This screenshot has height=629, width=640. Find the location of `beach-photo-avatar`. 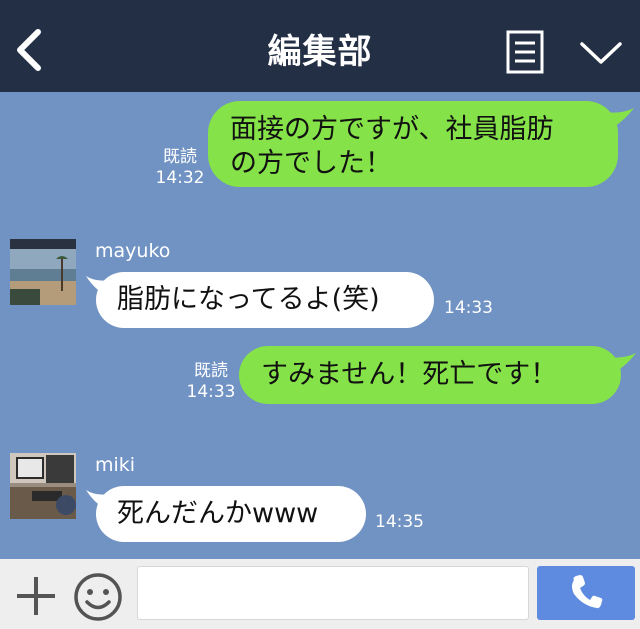

beach-photo-avatar is located at coordinates (43, 272).